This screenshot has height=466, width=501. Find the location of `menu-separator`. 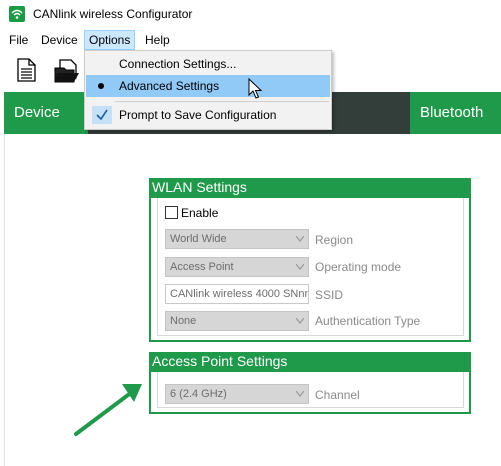

menu-separator is located at coordinates (222, 101).